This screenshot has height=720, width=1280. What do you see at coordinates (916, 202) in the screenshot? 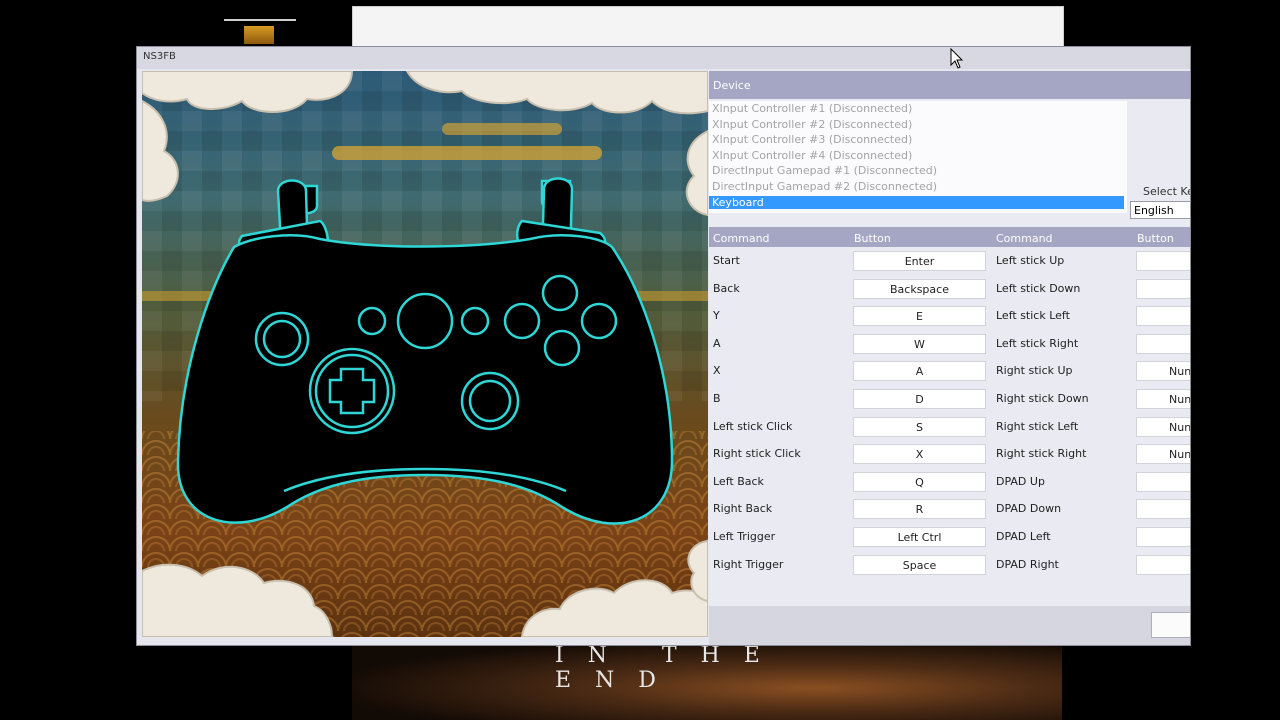
I see `device-item: Keyboard` at bounding box center [916, 202].